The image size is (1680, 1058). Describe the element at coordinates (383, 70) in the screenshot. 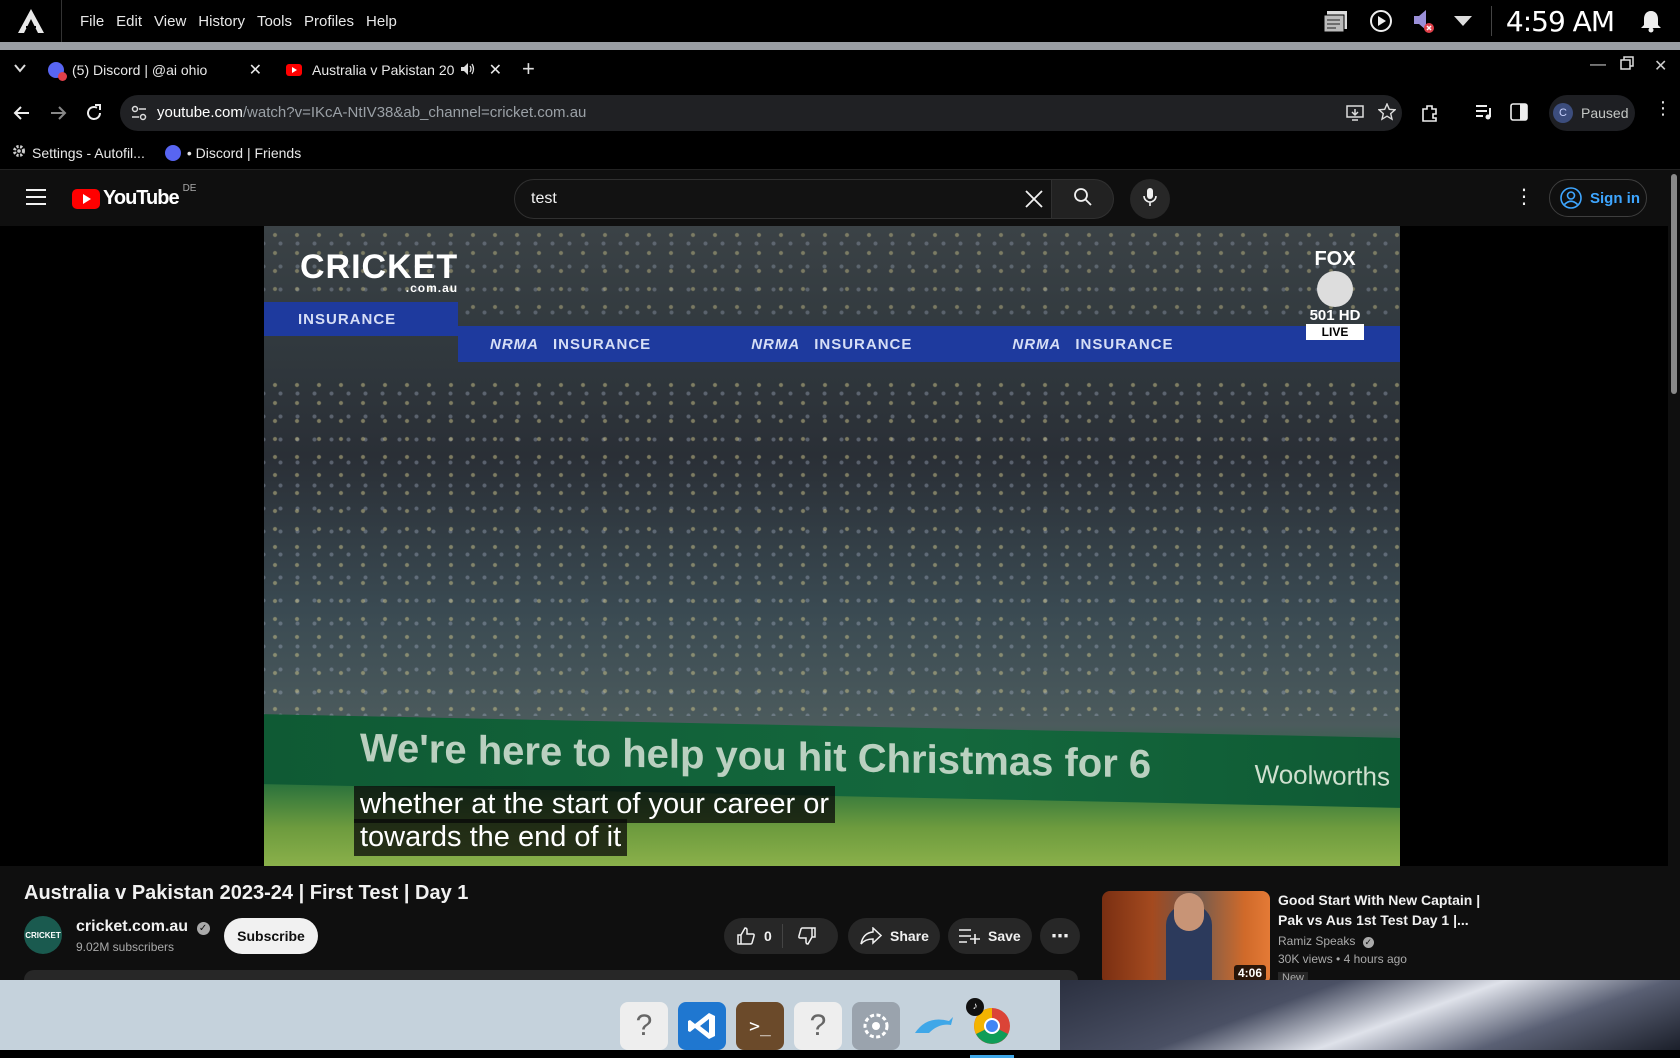

I see `tab-label: Australia v Pakistan 20` at that location.